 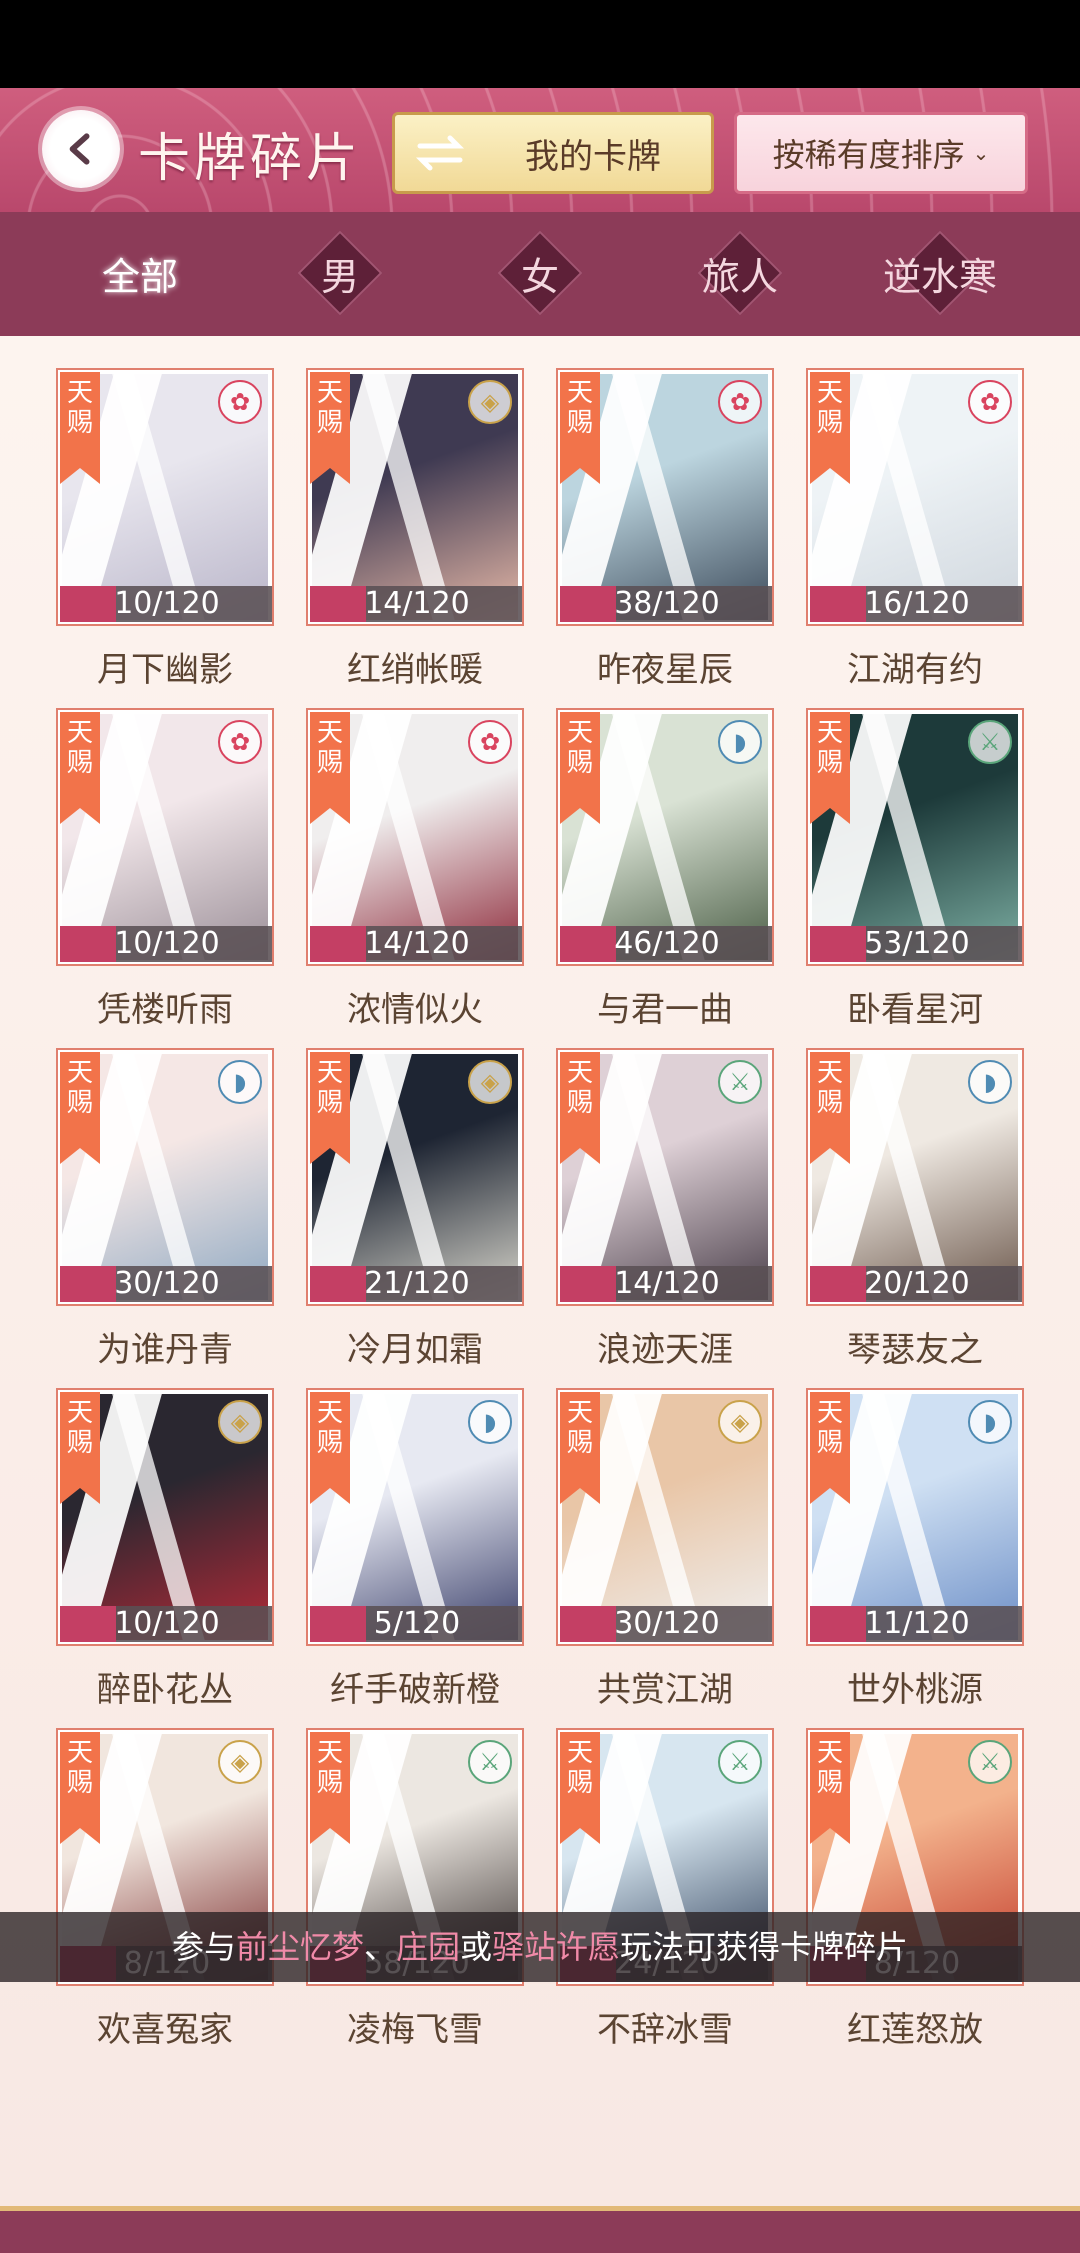 I want to click on filter-tab-female: 女, so click(x=540, y=273).